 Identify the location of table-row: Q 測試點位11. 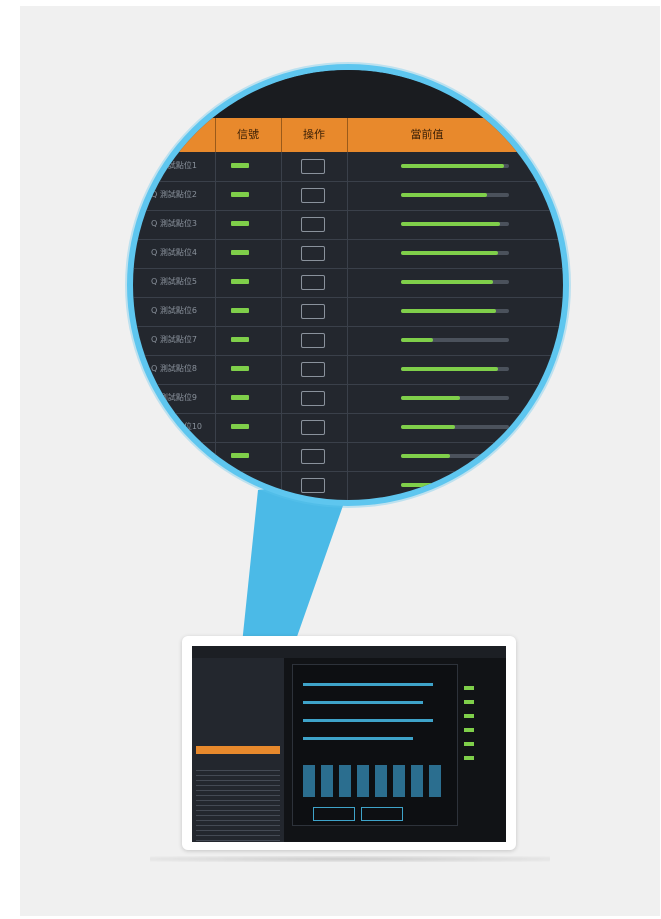
(348, 457).